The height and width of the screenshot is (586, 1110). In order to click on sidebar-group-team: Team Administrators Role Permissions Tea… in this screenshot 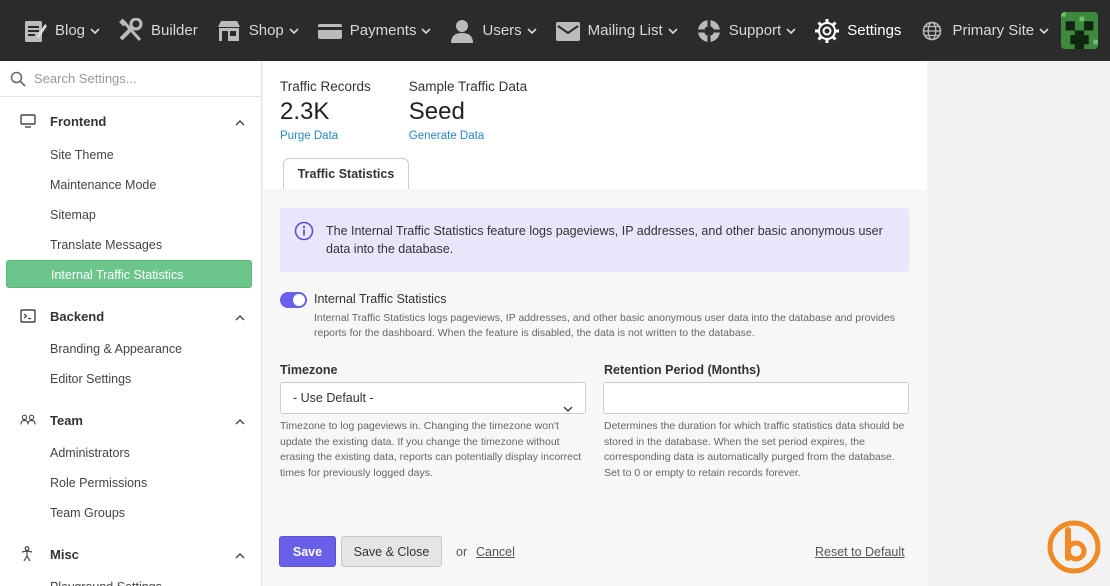, I will do `click(130, 468)`.